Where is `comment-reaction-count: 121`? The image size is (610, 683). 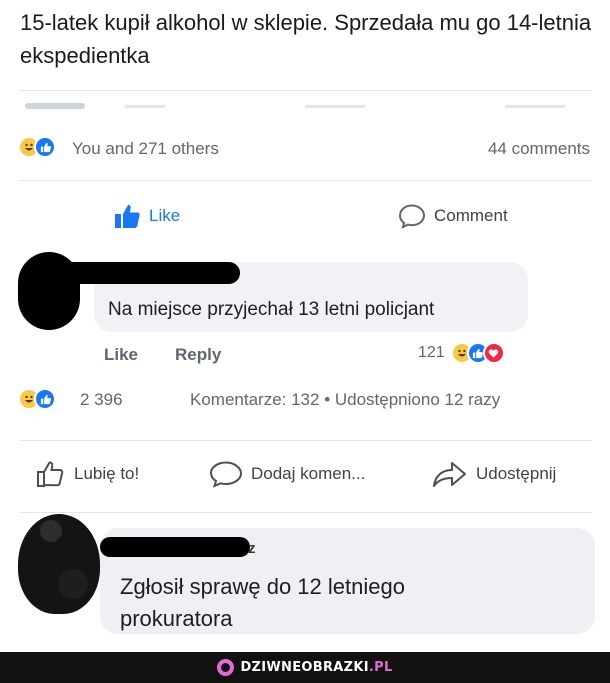 comment-reaction-count: 121 is located at coordinates (431, 352).